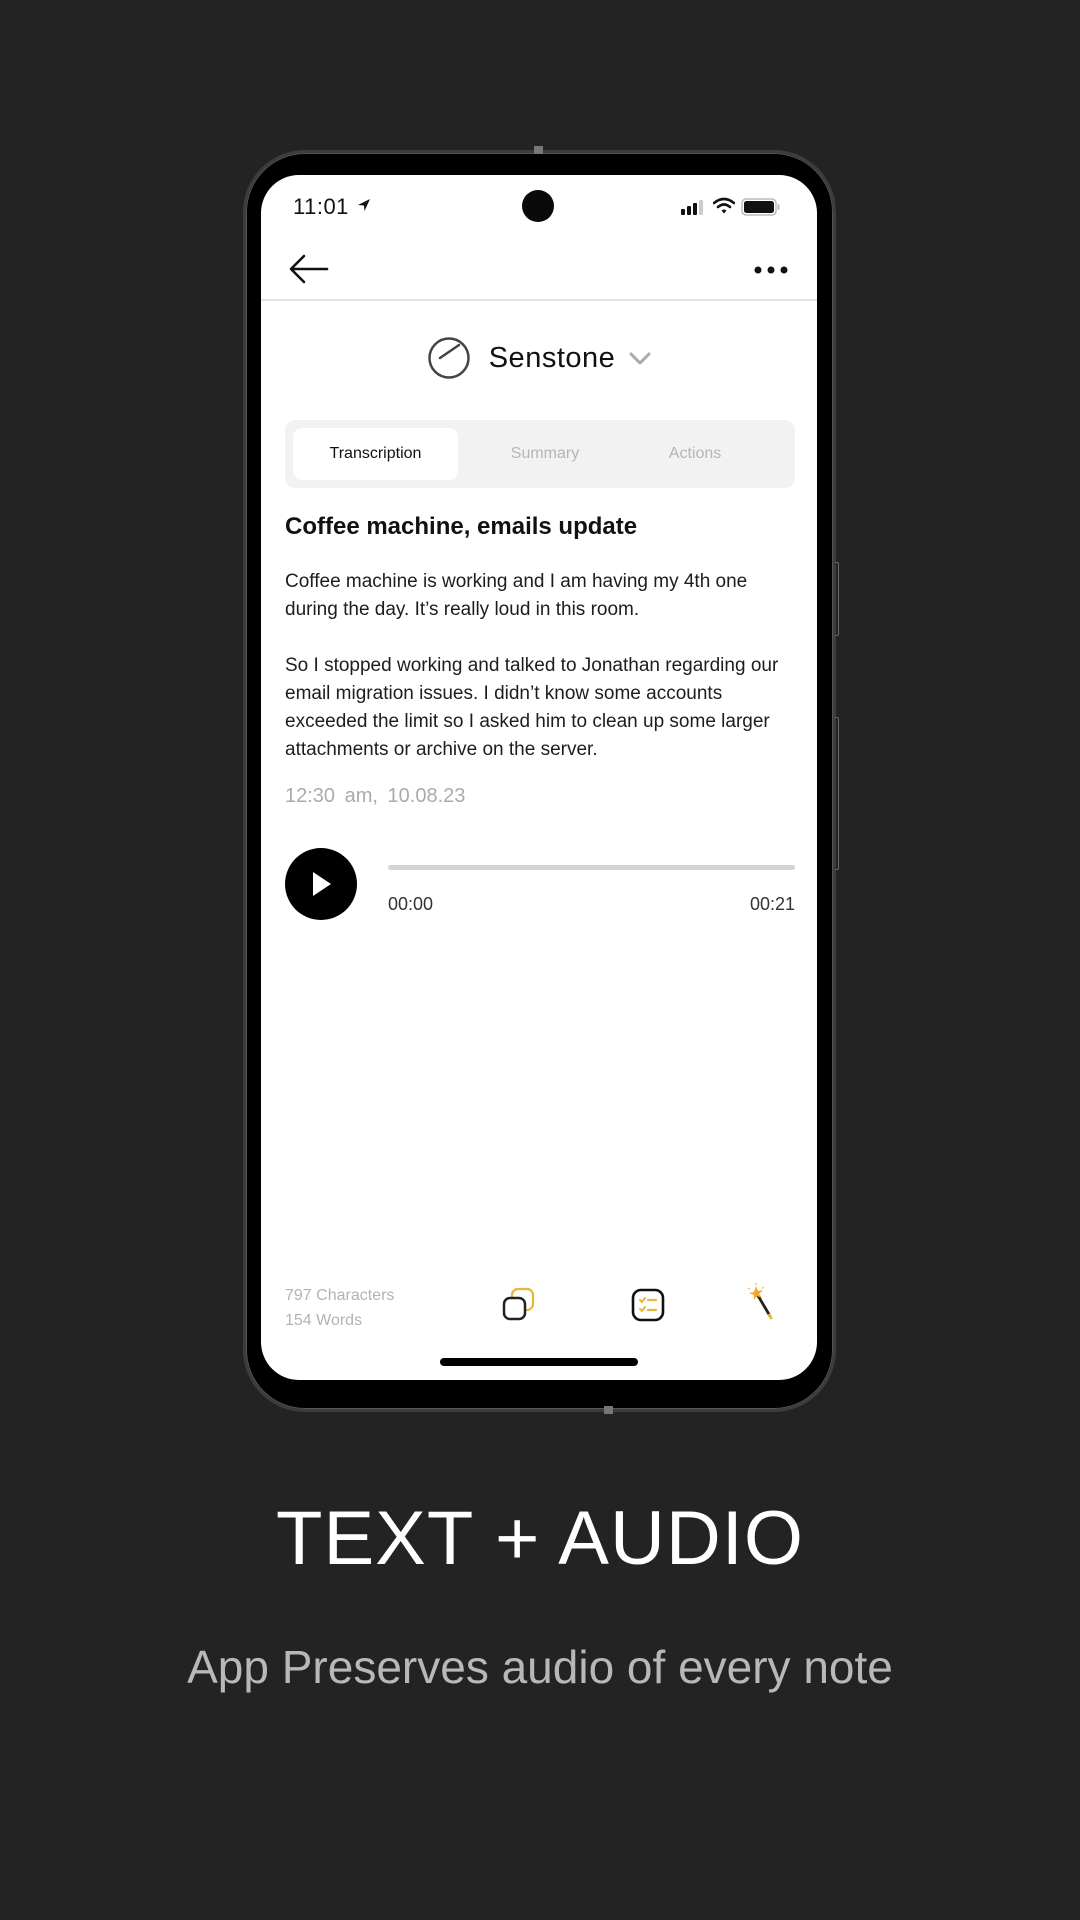 This screenshot has height=1920, width=1080. Describe the element at coordinates (539, 1305) in the screenshot. I see `bottom-toolbar: 797 Characters 154 Words` at that location.